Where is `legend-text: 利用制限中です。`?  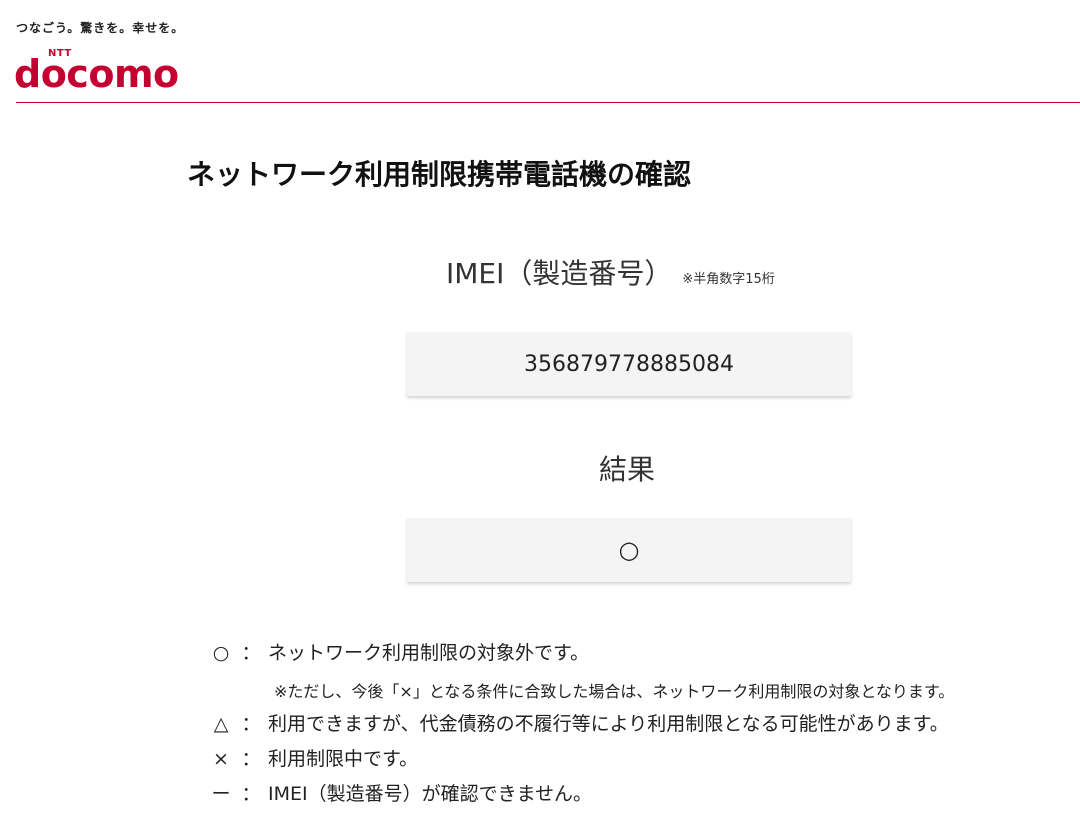 legend-text: 利用制限中です。 is located at coordinates (343, 759).